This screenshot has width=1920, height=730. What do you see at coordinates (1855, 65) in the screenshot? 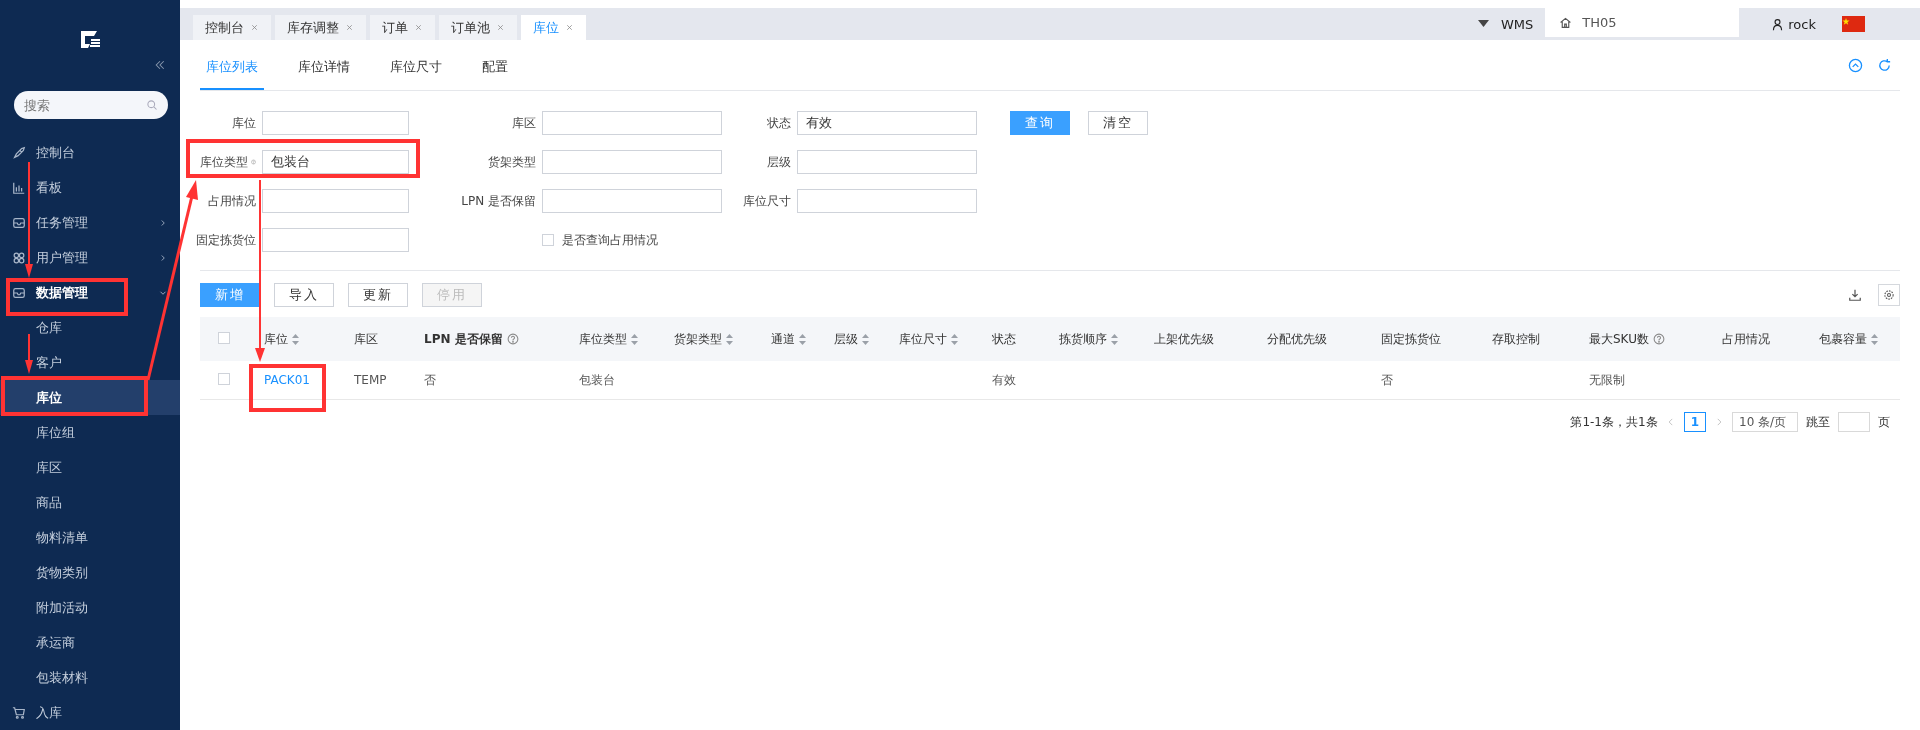
I see `collapse-up-icon` at bounding box center [1855, 65].